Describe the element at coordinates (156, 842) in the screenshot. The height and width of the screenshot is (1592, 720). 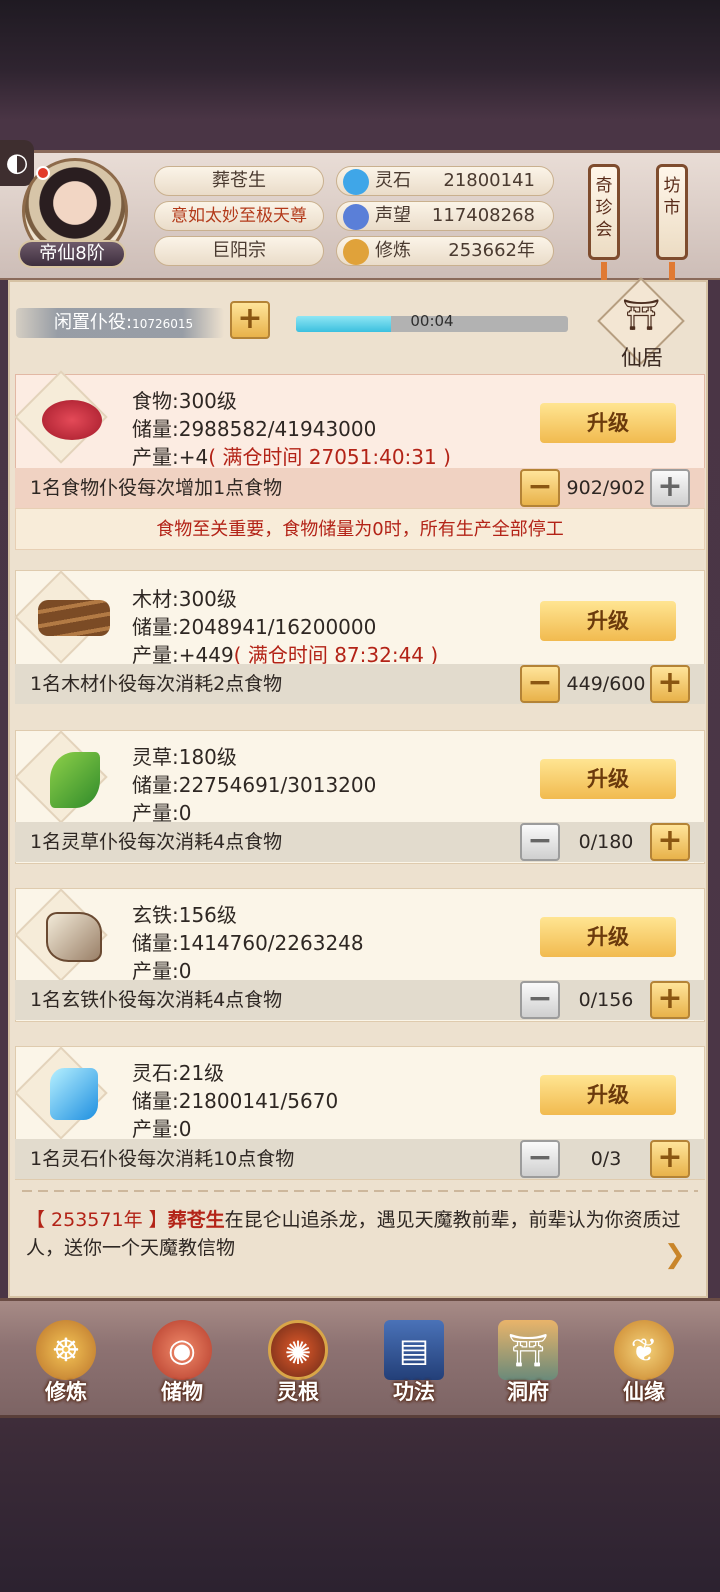
I see `work-description: 1名灵草仆役每次消耗4点食物` at that location.